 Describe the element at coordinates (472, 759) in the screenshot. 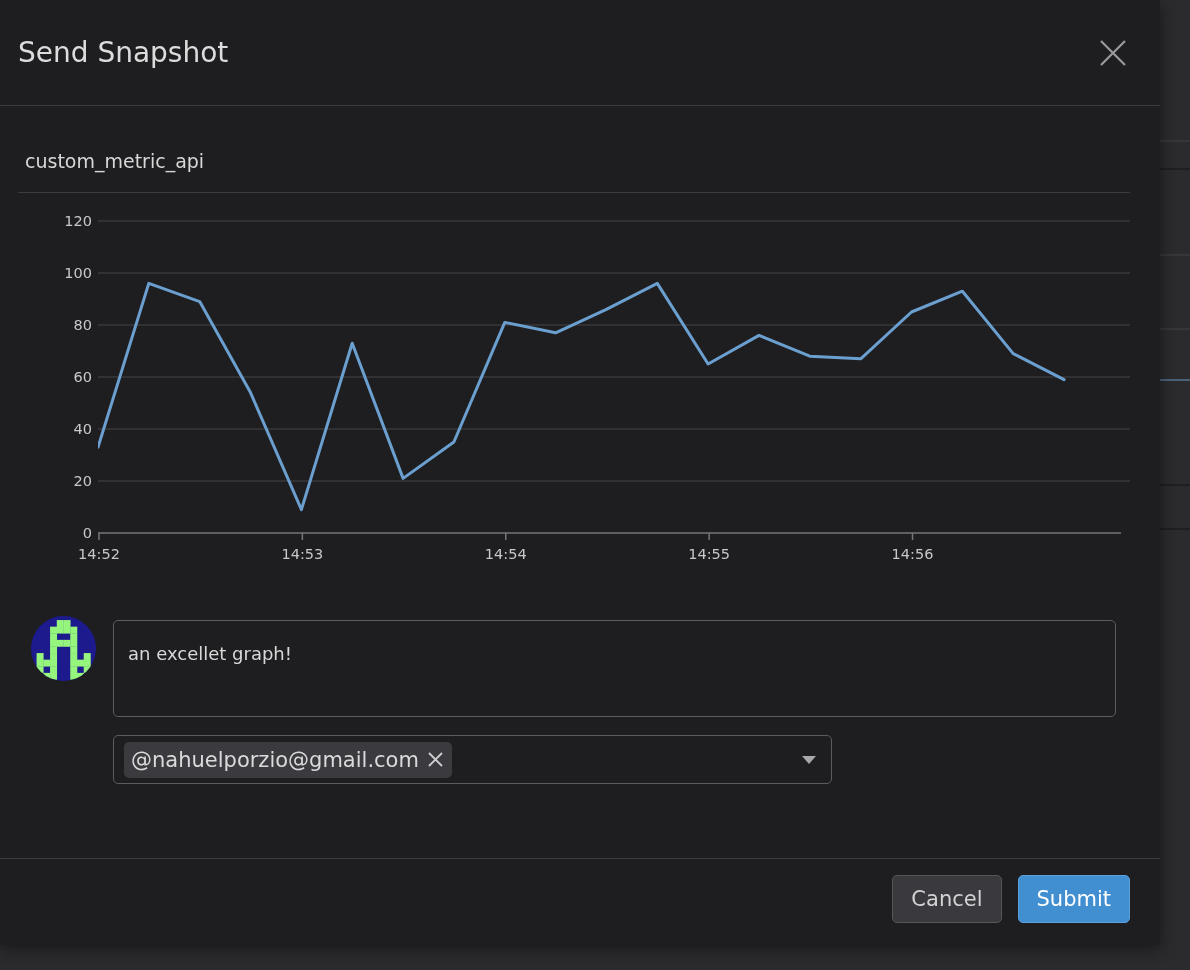

I see `recipients-field: @nahuelporzio@gmail.com` at that location.